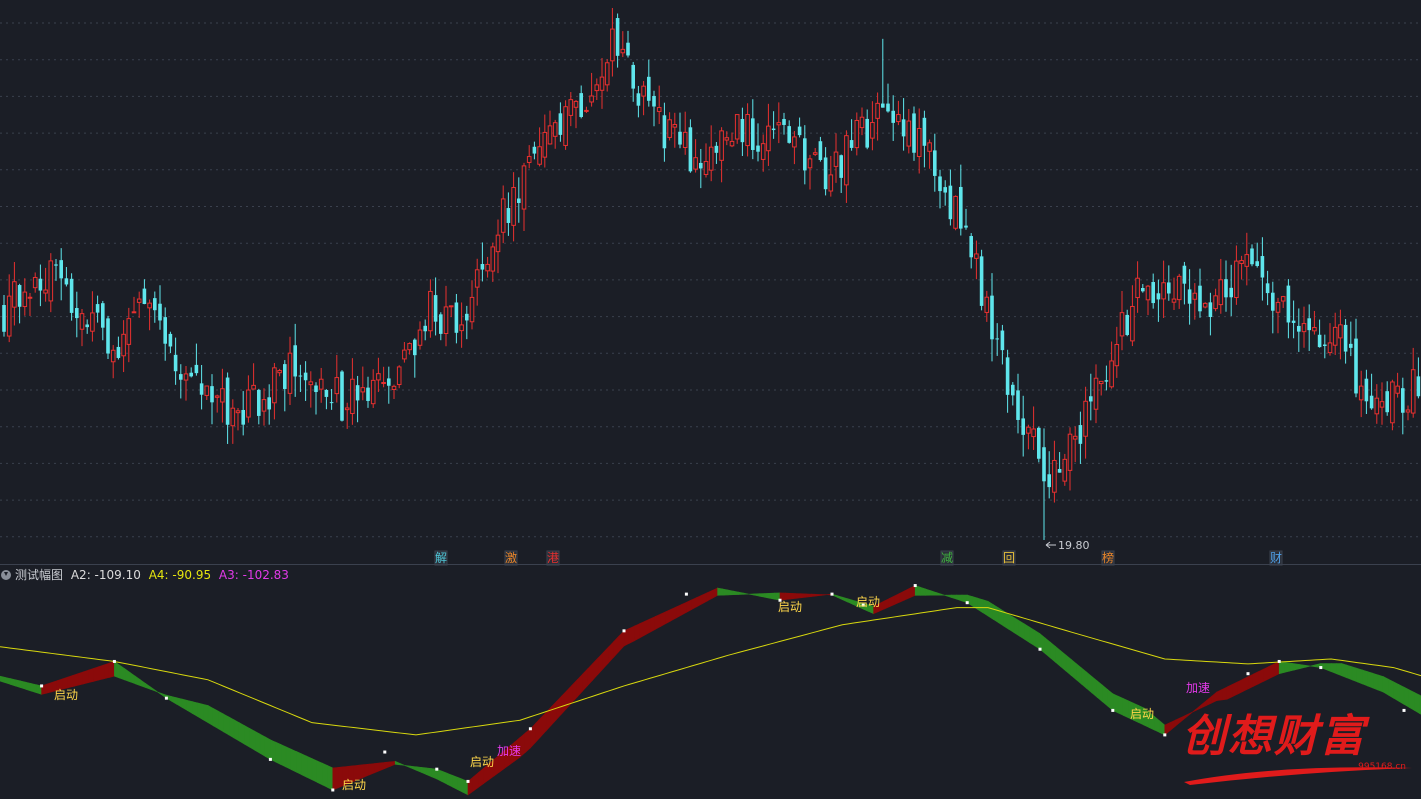  I want to click on indicator-name: 测试幅图, so click(39, 575).